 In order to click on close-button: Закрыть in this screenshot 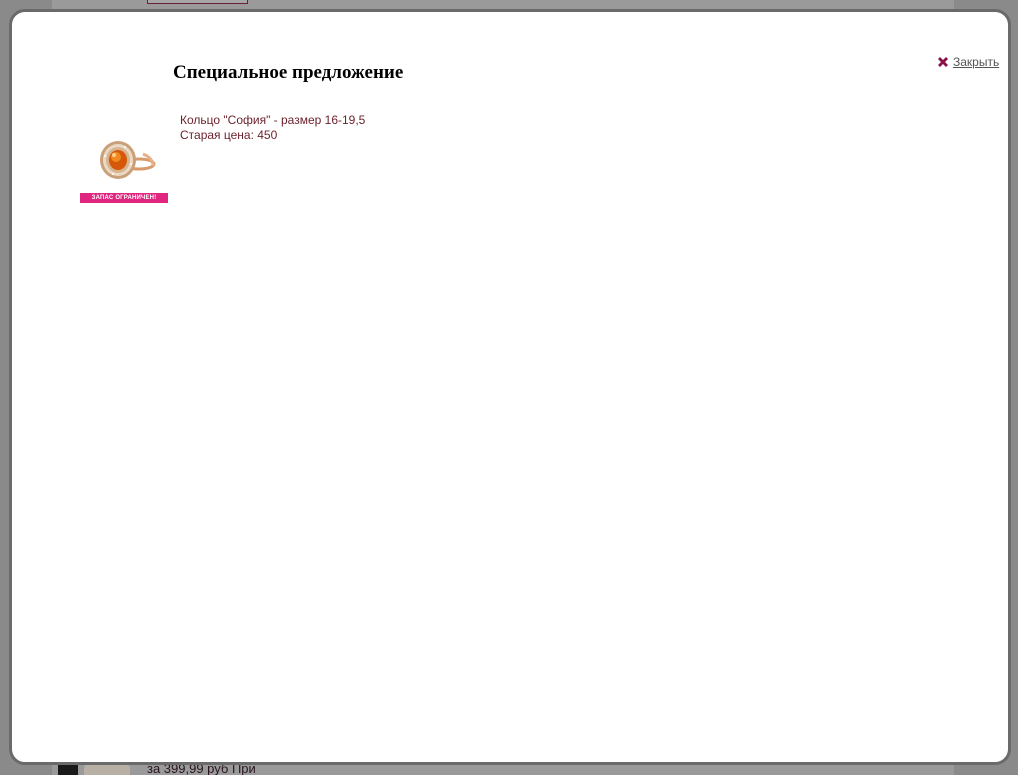, I will do `click(967, 62)`.